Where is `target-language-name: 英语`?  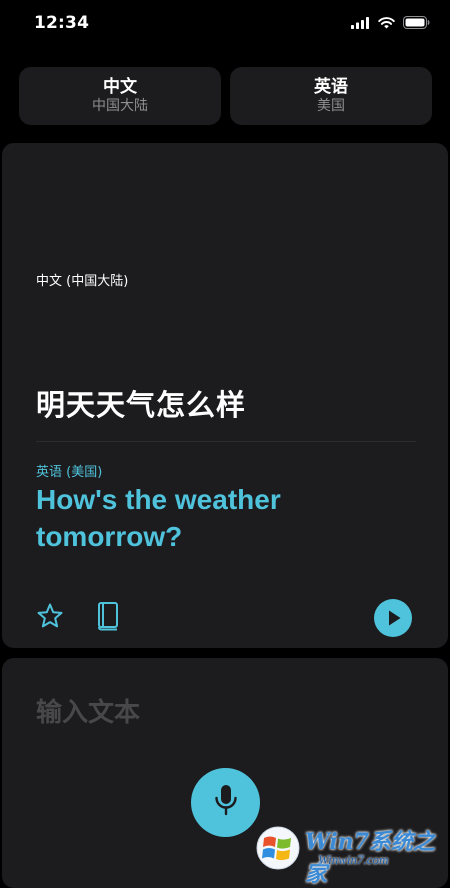 target-language-name: 英语 is located at coordinates (331, 87).